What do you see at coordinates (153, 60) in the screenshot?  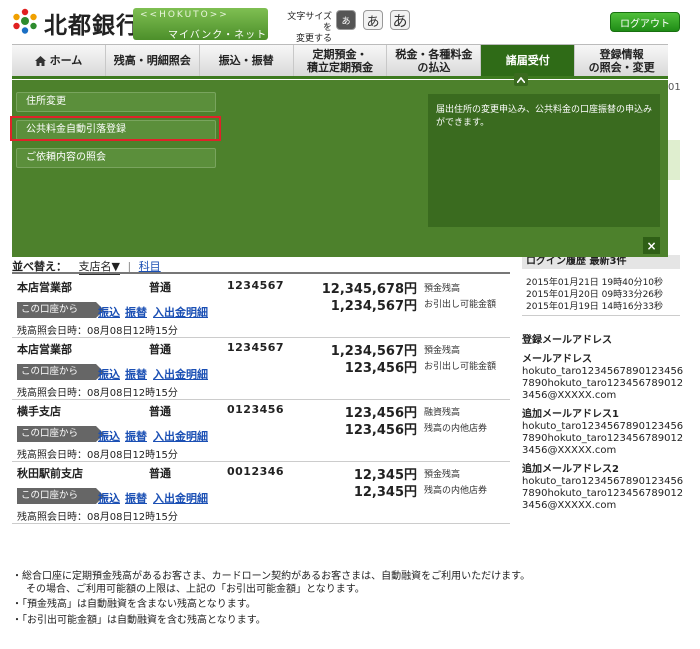 I see `nav-balance-inquiry: 残高・明細照会` at bounding box center [153, 60].